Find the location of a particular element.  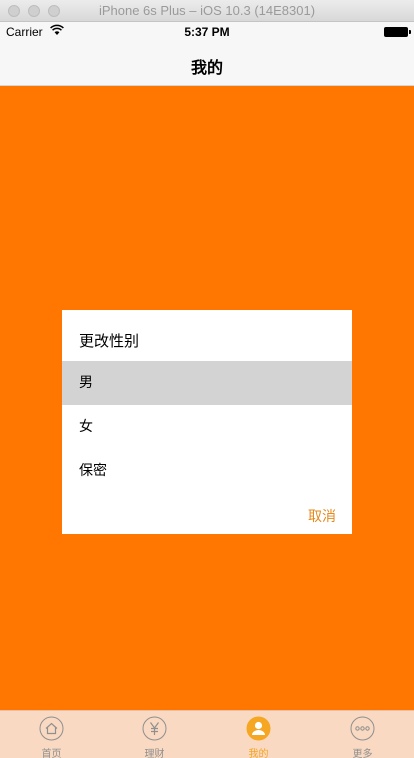

tab-home: 首页 is located at coordinates (51, 734).